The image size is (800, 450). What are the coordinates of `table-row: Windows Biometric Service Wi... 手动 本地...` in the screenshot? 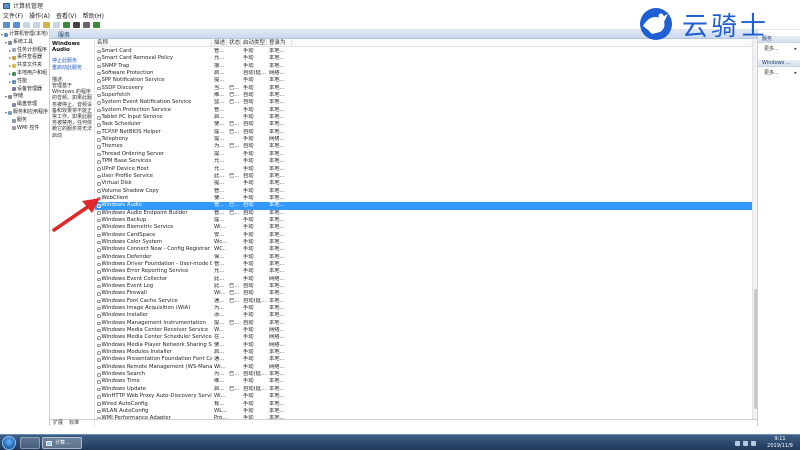 It's located at (423, 227).